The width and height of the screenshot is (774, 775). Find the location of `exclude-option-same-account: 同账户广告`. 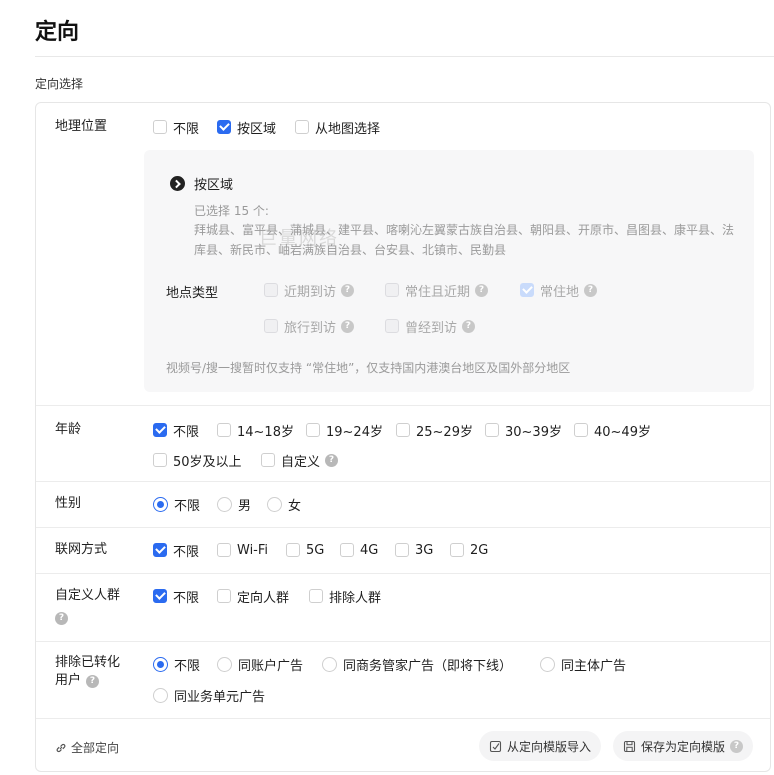

exclude-option-same-account: 同账户广告 is located at coordinates (260, 664).